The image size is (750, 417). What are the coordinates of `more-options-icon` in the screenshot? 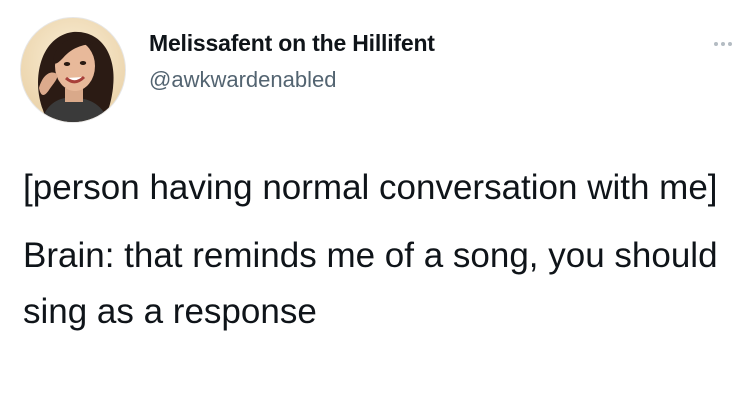 It's located at (723, 44).